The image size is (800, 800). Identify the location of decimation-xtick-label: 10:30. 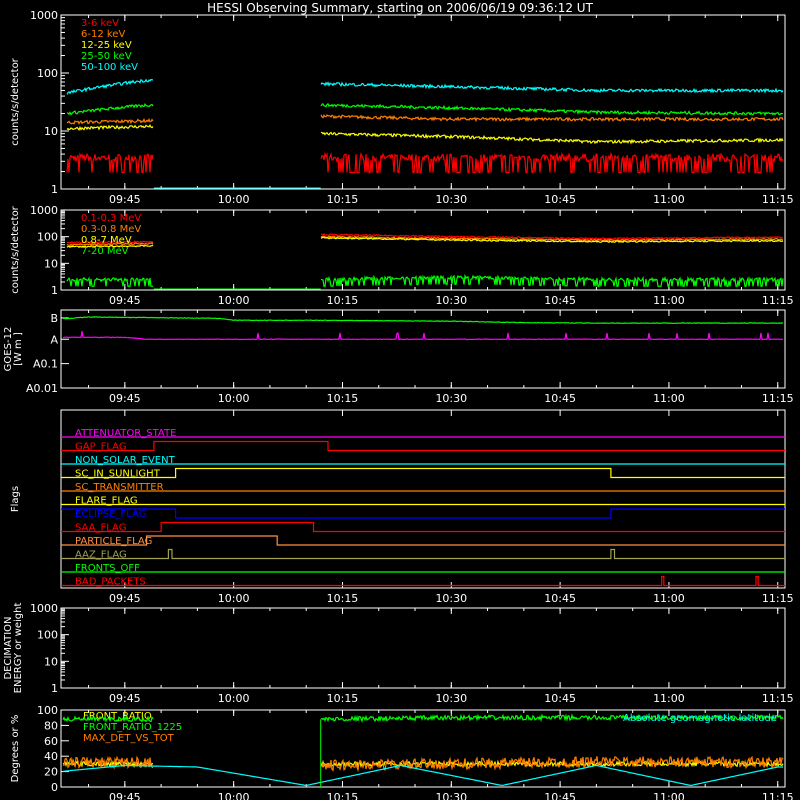
(451, 698).